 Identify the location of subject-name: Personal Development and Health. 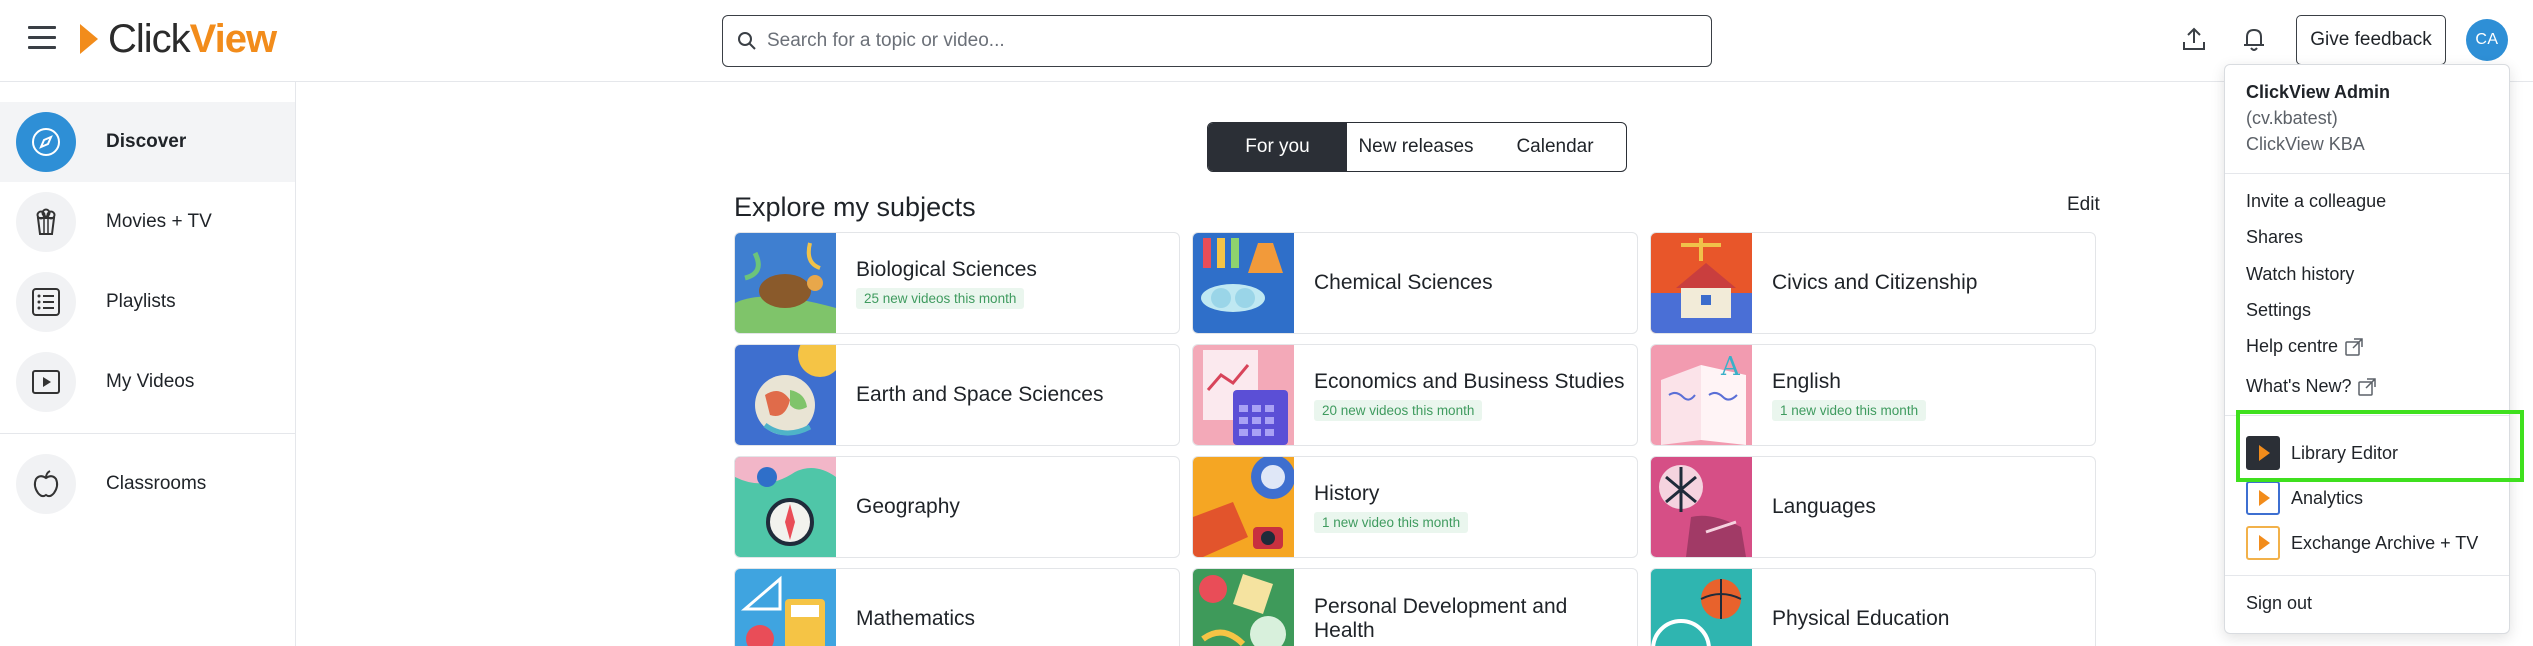
(1441, 618).